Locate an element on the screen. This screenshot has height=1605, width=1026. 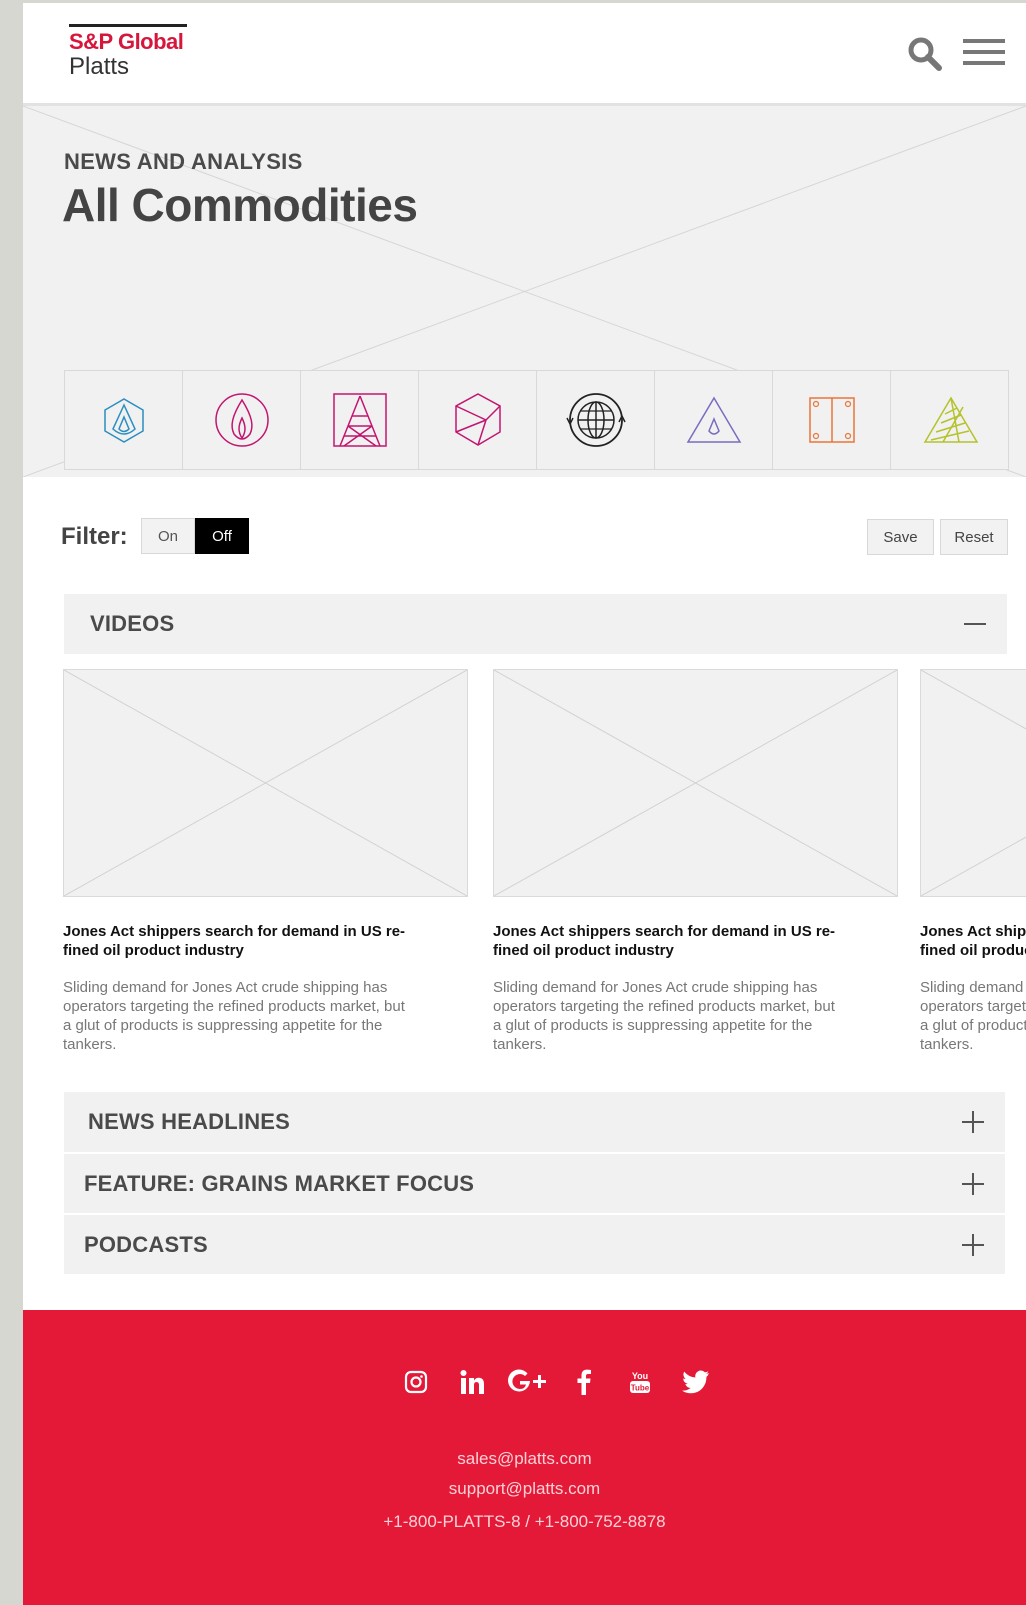
support-email-link: support@platts.com is located at coordinates (524, 1489).